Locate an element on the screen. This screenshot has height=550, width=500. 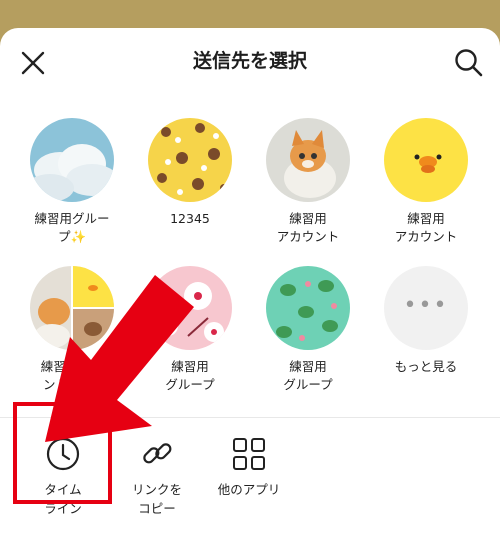
more-button: ••• もっと見る is located at coordinates (426, 321).